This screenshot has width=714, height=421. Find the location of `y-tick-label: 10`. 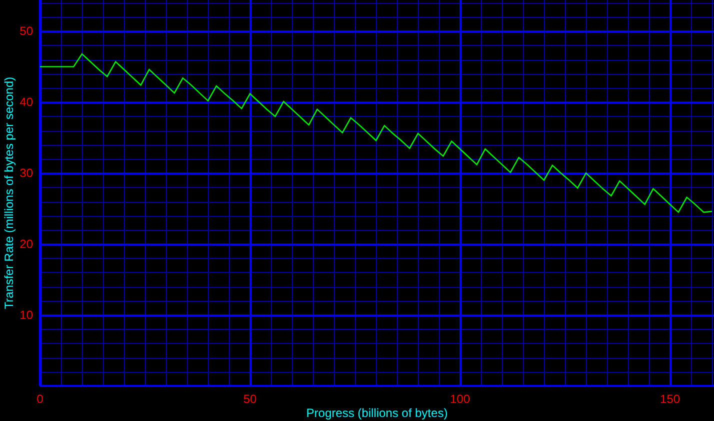

y-tick-label: 10 is located at coordinates (26, 315).